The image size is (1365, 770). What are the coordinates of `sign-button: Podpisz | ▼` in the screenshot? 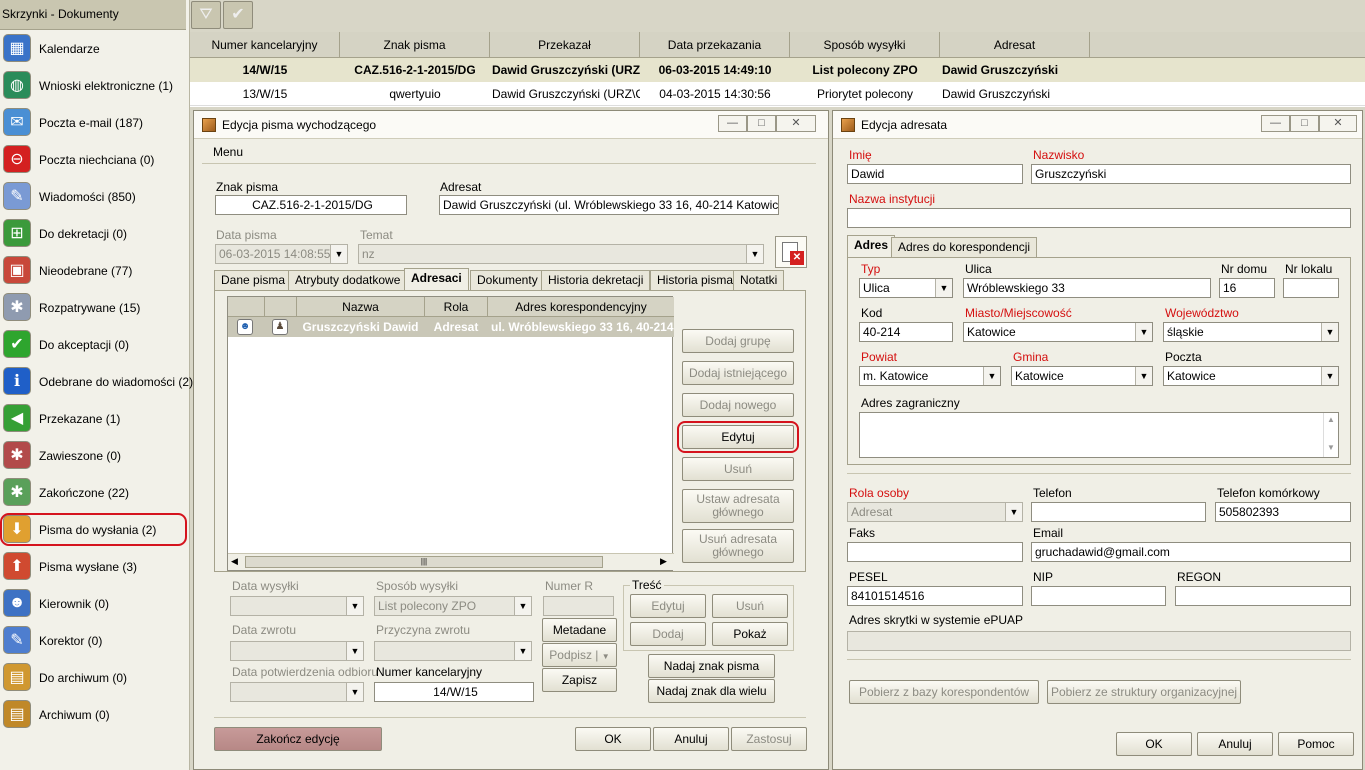 It's located at (579, 655).